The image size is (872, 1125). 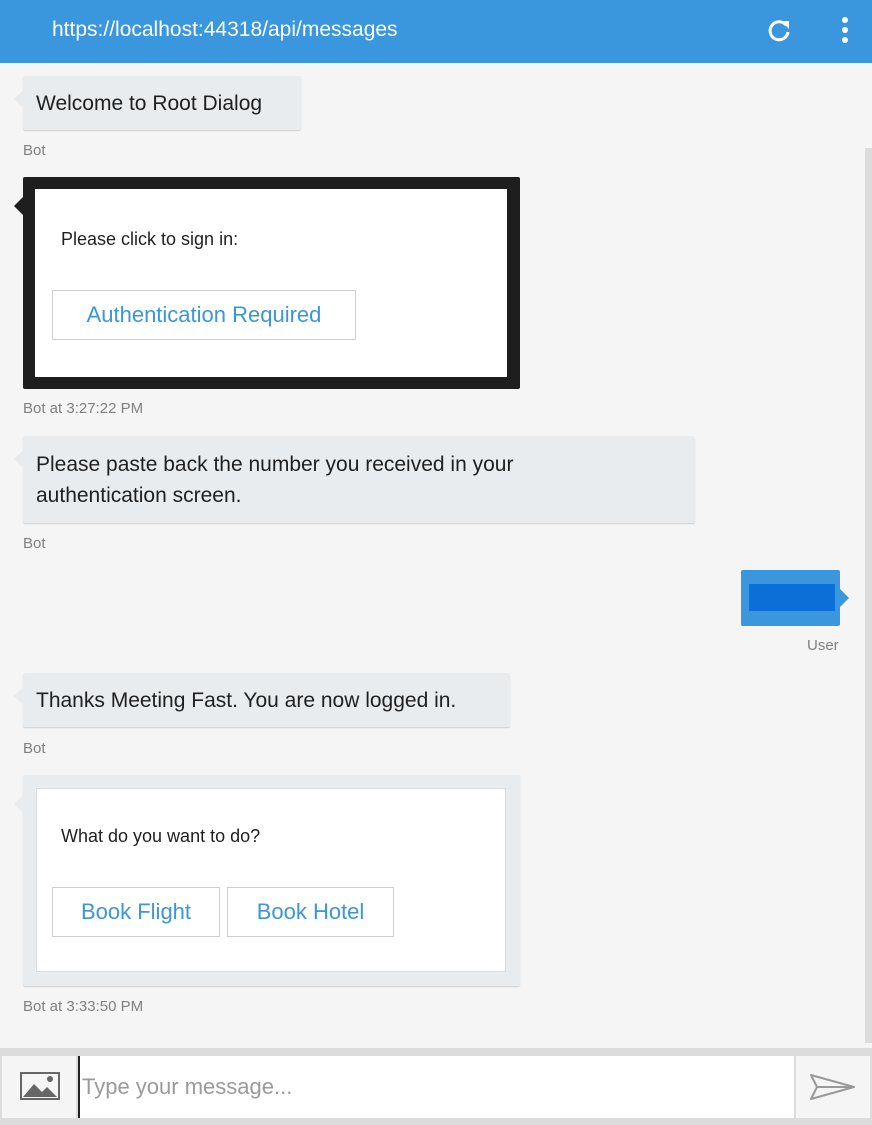 What do you see at coordinates (136, 912) in the screenshot?
I see `book-flight-button: Book Flight` at bounding box center [136, 912].